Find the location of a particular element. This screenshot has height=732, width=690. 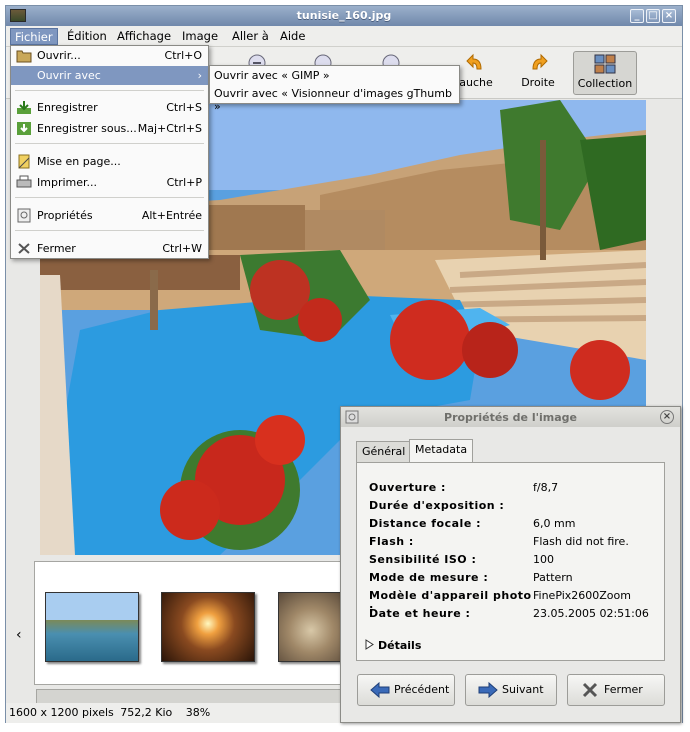

menu-aller-a: Aller à is located at coordinates (250, 36).